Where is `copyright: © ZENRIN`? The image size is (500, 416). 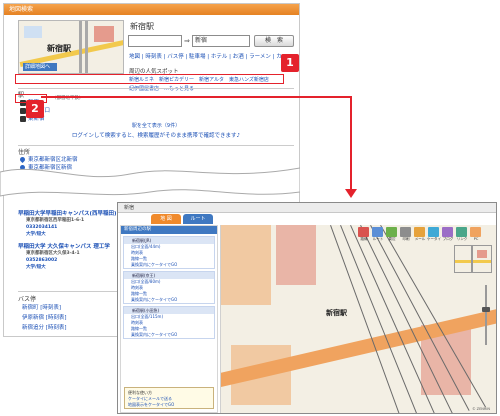
copyright: © ZENRIN is located at coordinates (481, 409).